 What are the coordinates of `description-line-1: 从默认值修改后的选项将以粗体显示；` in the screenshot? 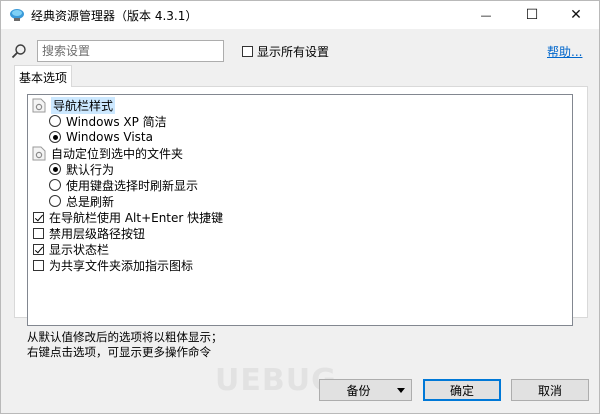 It's located at (125, 337).